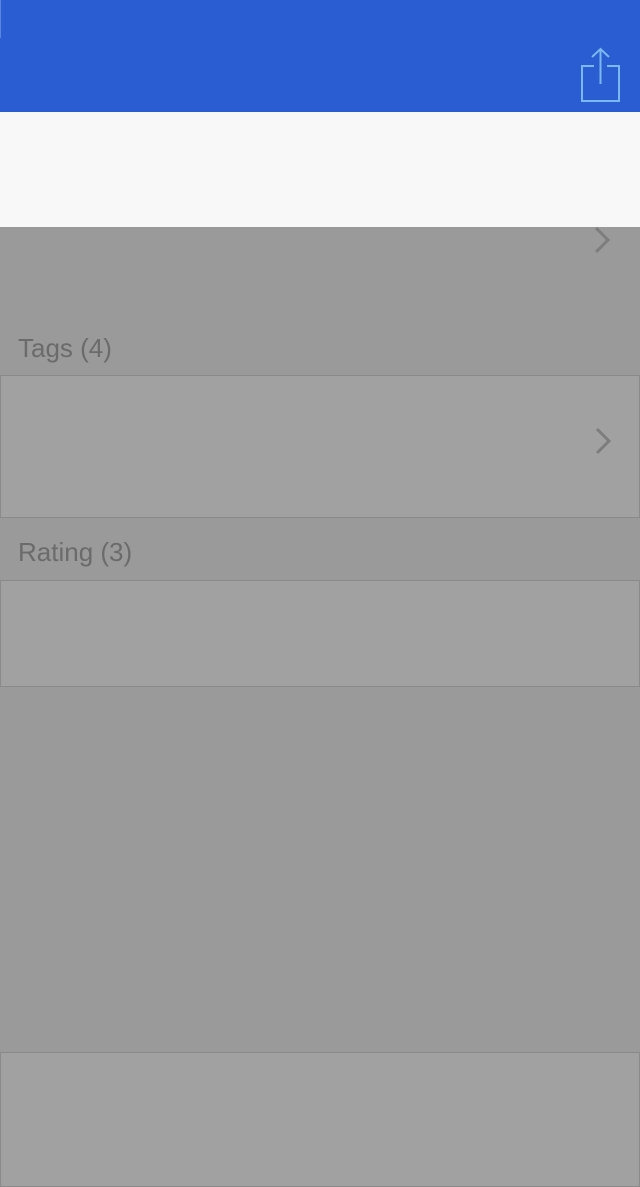  I want to click on content-panel, so click(320, 169).